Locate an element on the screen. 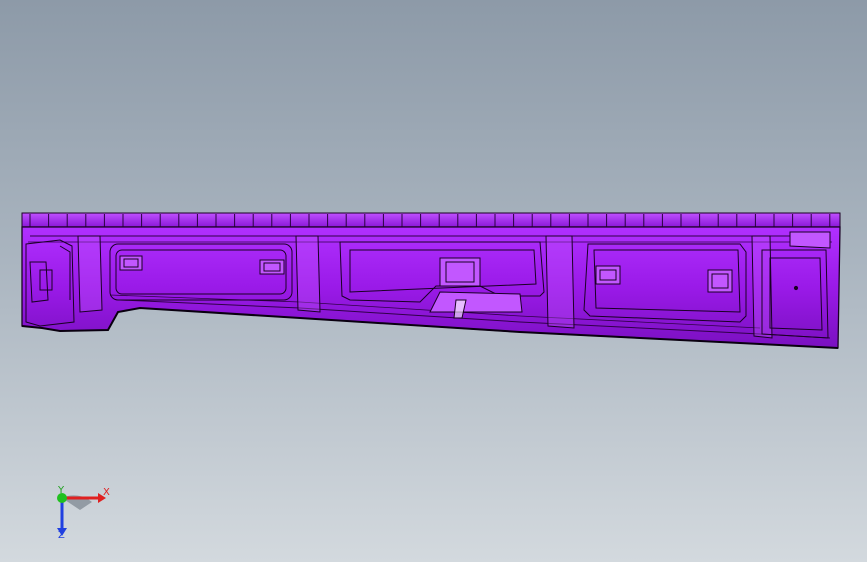 Image resolution: width=867 pixels, height=562 pixels. y-axis-label: Y is located at coordinates (61, 490).